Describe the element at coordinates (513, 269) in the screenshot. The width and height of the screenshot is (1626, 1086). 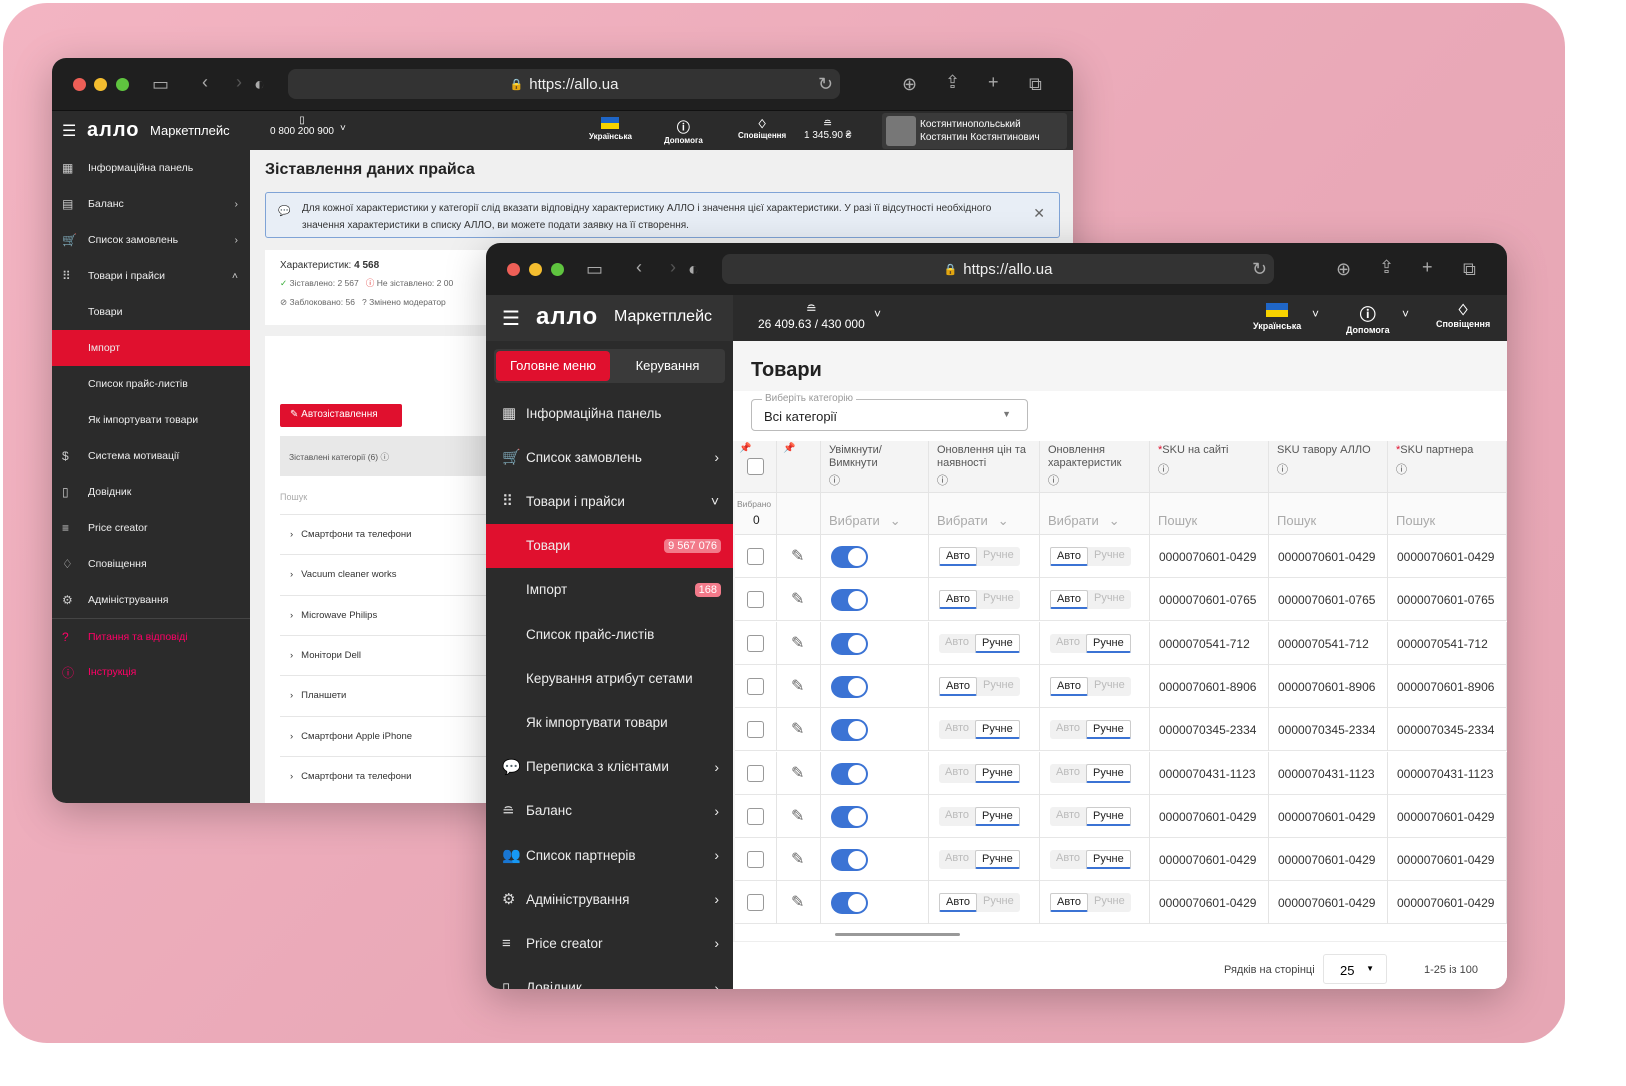
I see `close-button` at that location.